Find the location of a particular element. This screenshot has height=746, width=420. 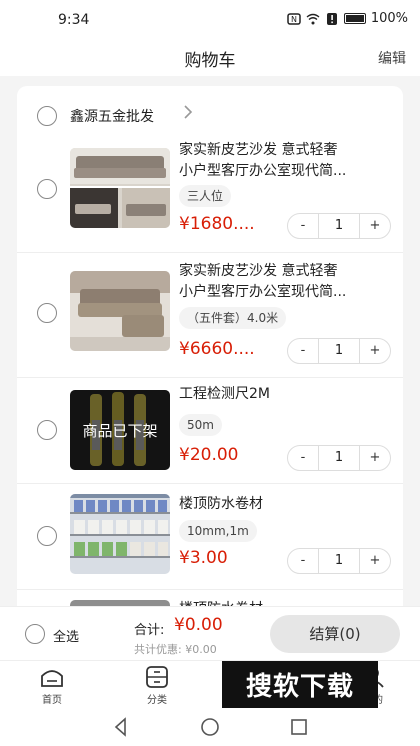

chevron-right-icon is located at coordinates (188, 112).